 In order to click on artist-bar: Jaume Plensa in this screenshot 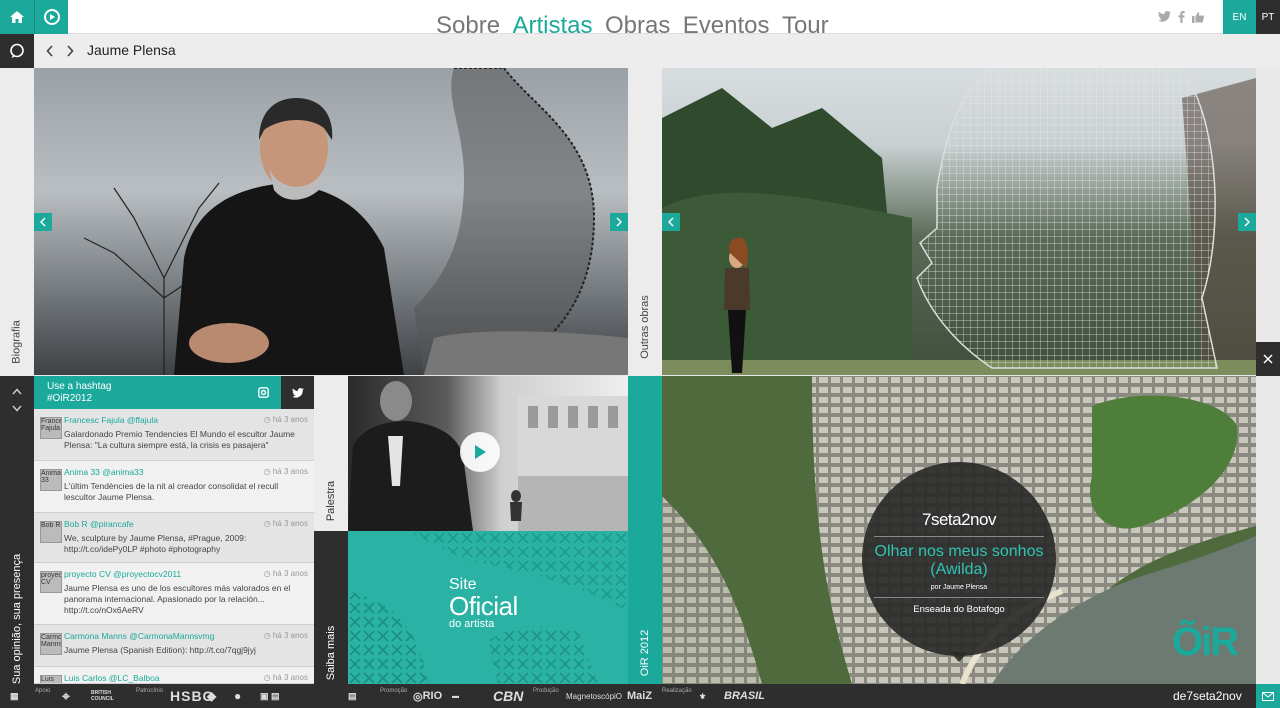, I will do `click(657, 51)`.